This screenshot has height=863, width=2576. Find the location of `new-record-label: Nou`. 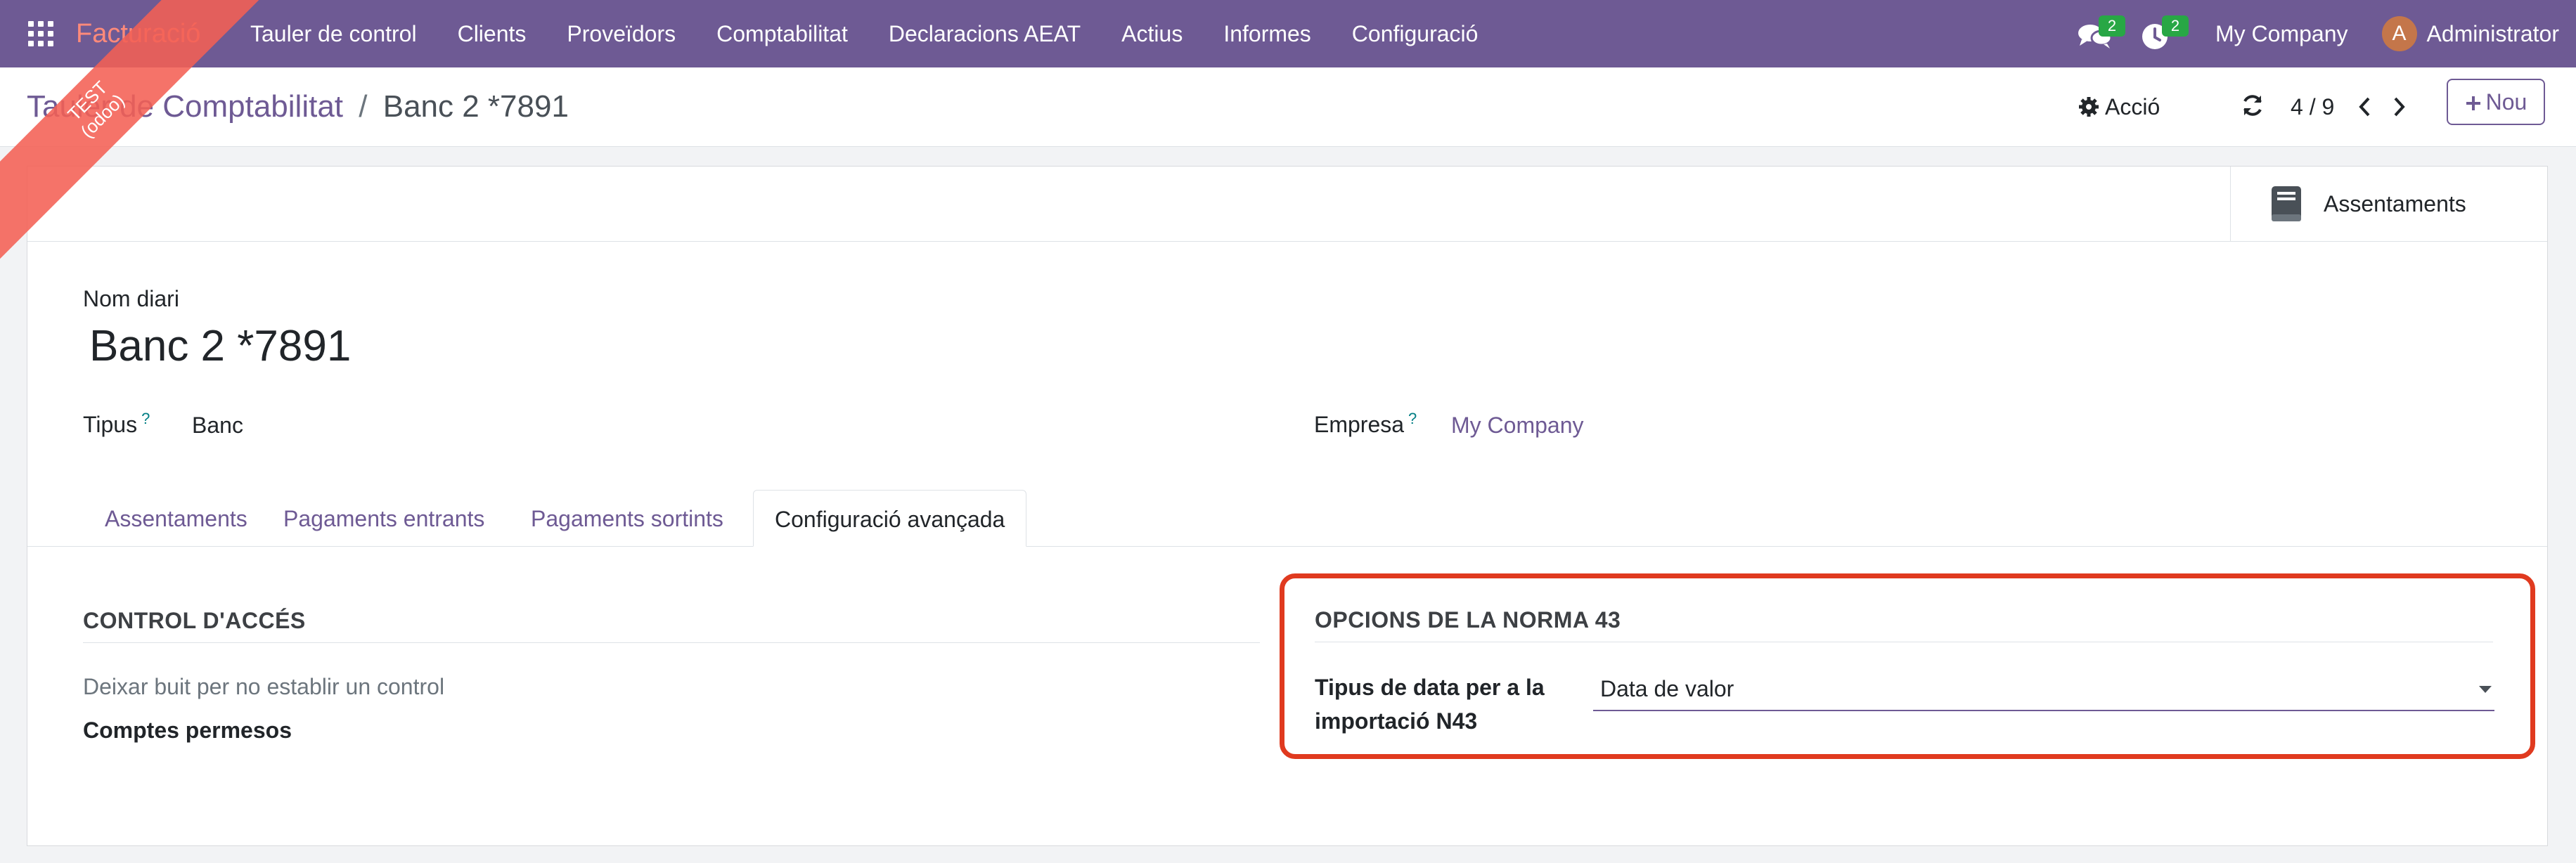

new-record-label: Nou is located at coordinates (2506, 102).